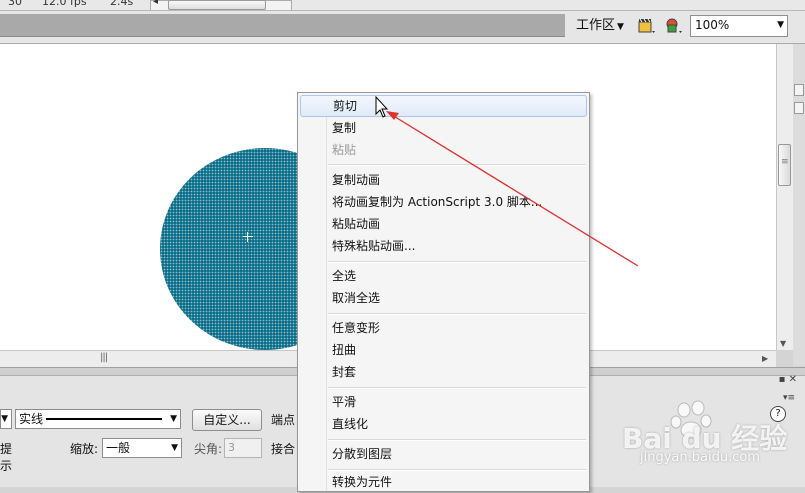  I want to click on mouse-cursor-icon, so click(382, 106).